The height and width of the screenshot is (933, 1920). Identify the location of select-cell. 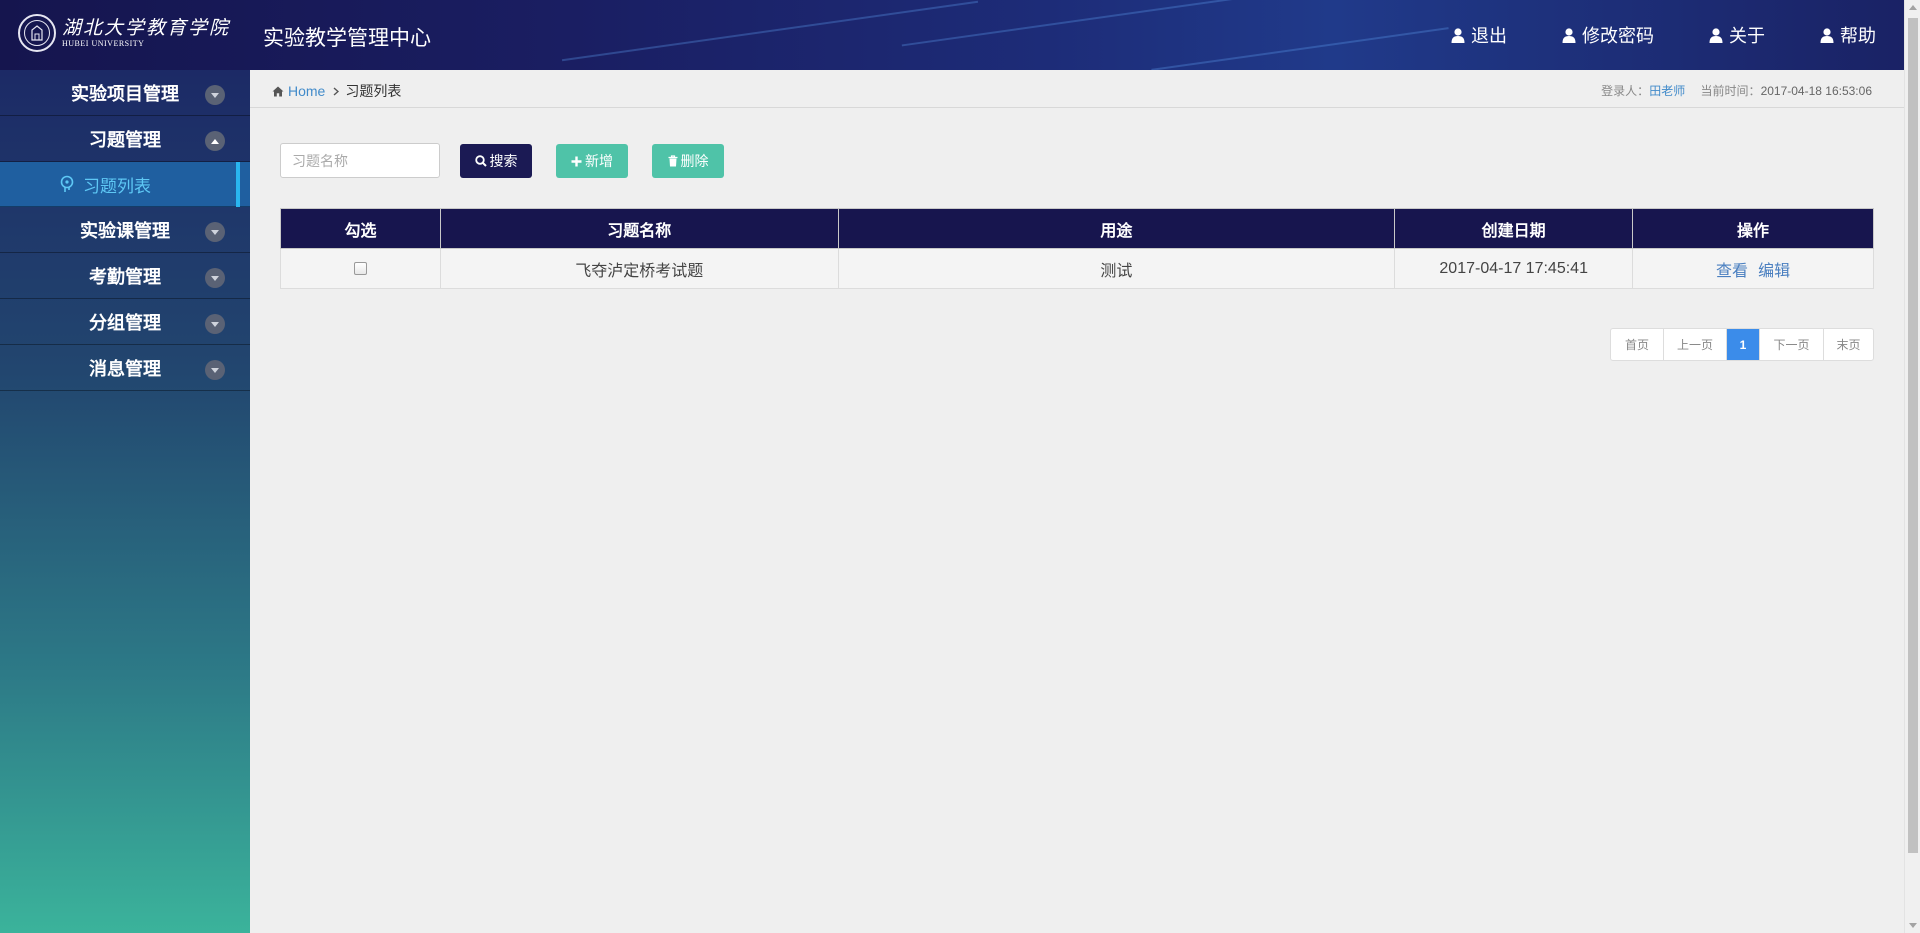
(360, 268).